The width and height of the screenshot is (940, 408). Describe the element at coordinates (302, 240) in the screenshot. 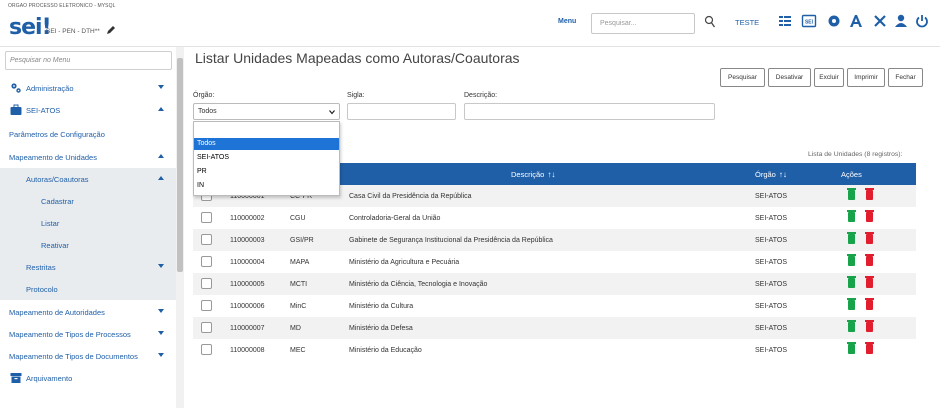

I see `cell-sigla: GSI/PR` at that location.